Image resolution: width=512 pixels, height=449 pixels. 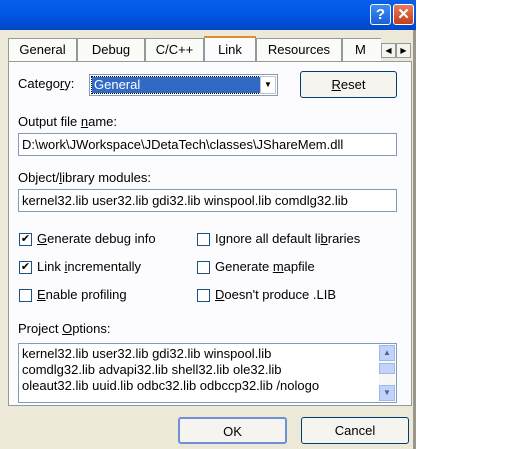 I want to click on link-incrementally-checkbox: ✔, so click(x=25, y=267).